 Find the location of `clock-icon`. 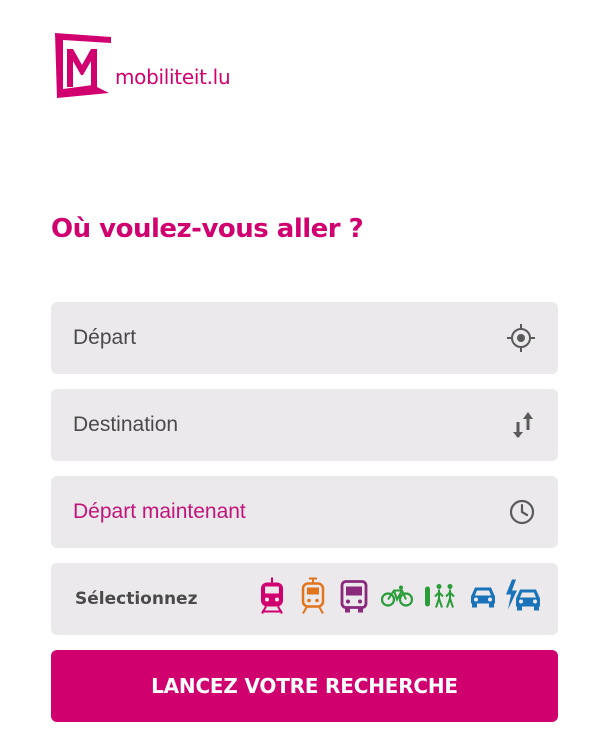

clock-icon is located at coordinates (522, 512).